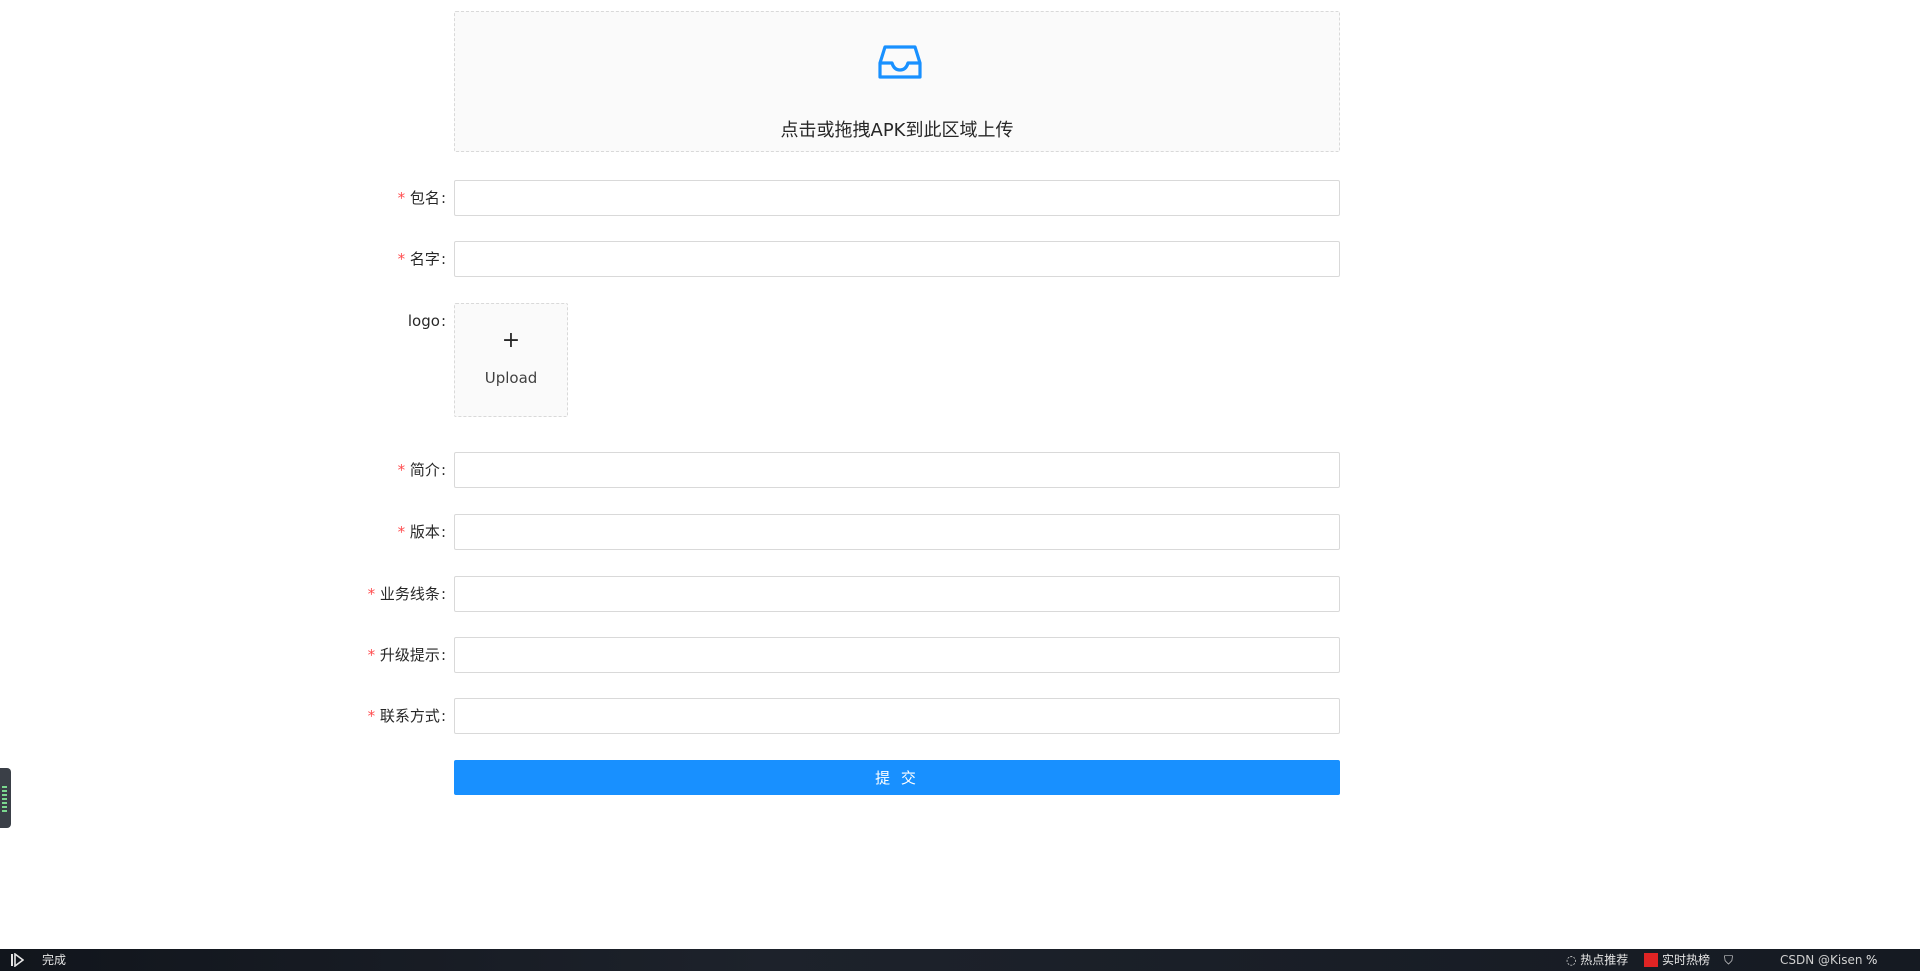  Describe the element at coordinates (1651, 960) in the screenshot. I see `chart-icon` at that location.